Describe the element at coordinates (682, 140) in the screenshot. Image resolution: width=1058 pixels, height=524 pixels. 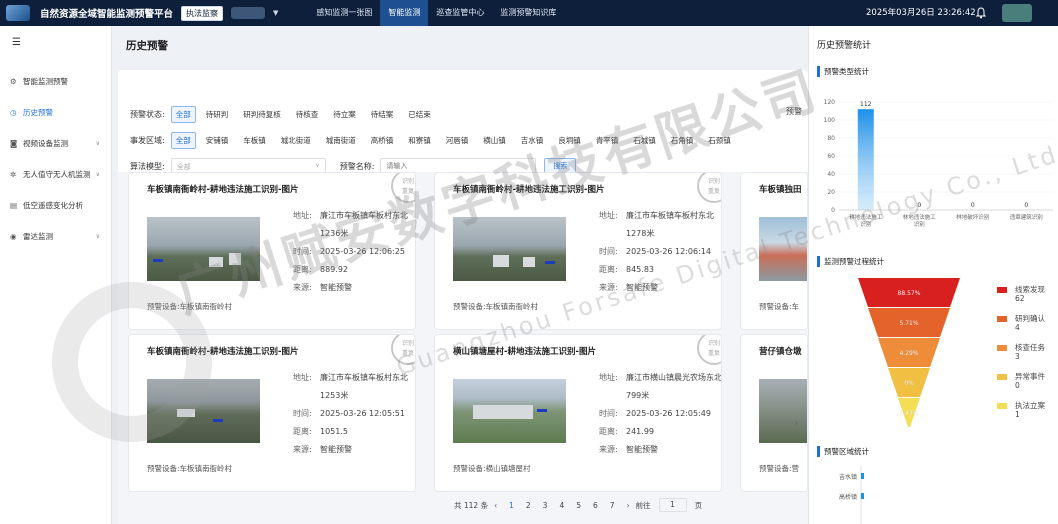
I see `area-chip: 石角镇` at that location.